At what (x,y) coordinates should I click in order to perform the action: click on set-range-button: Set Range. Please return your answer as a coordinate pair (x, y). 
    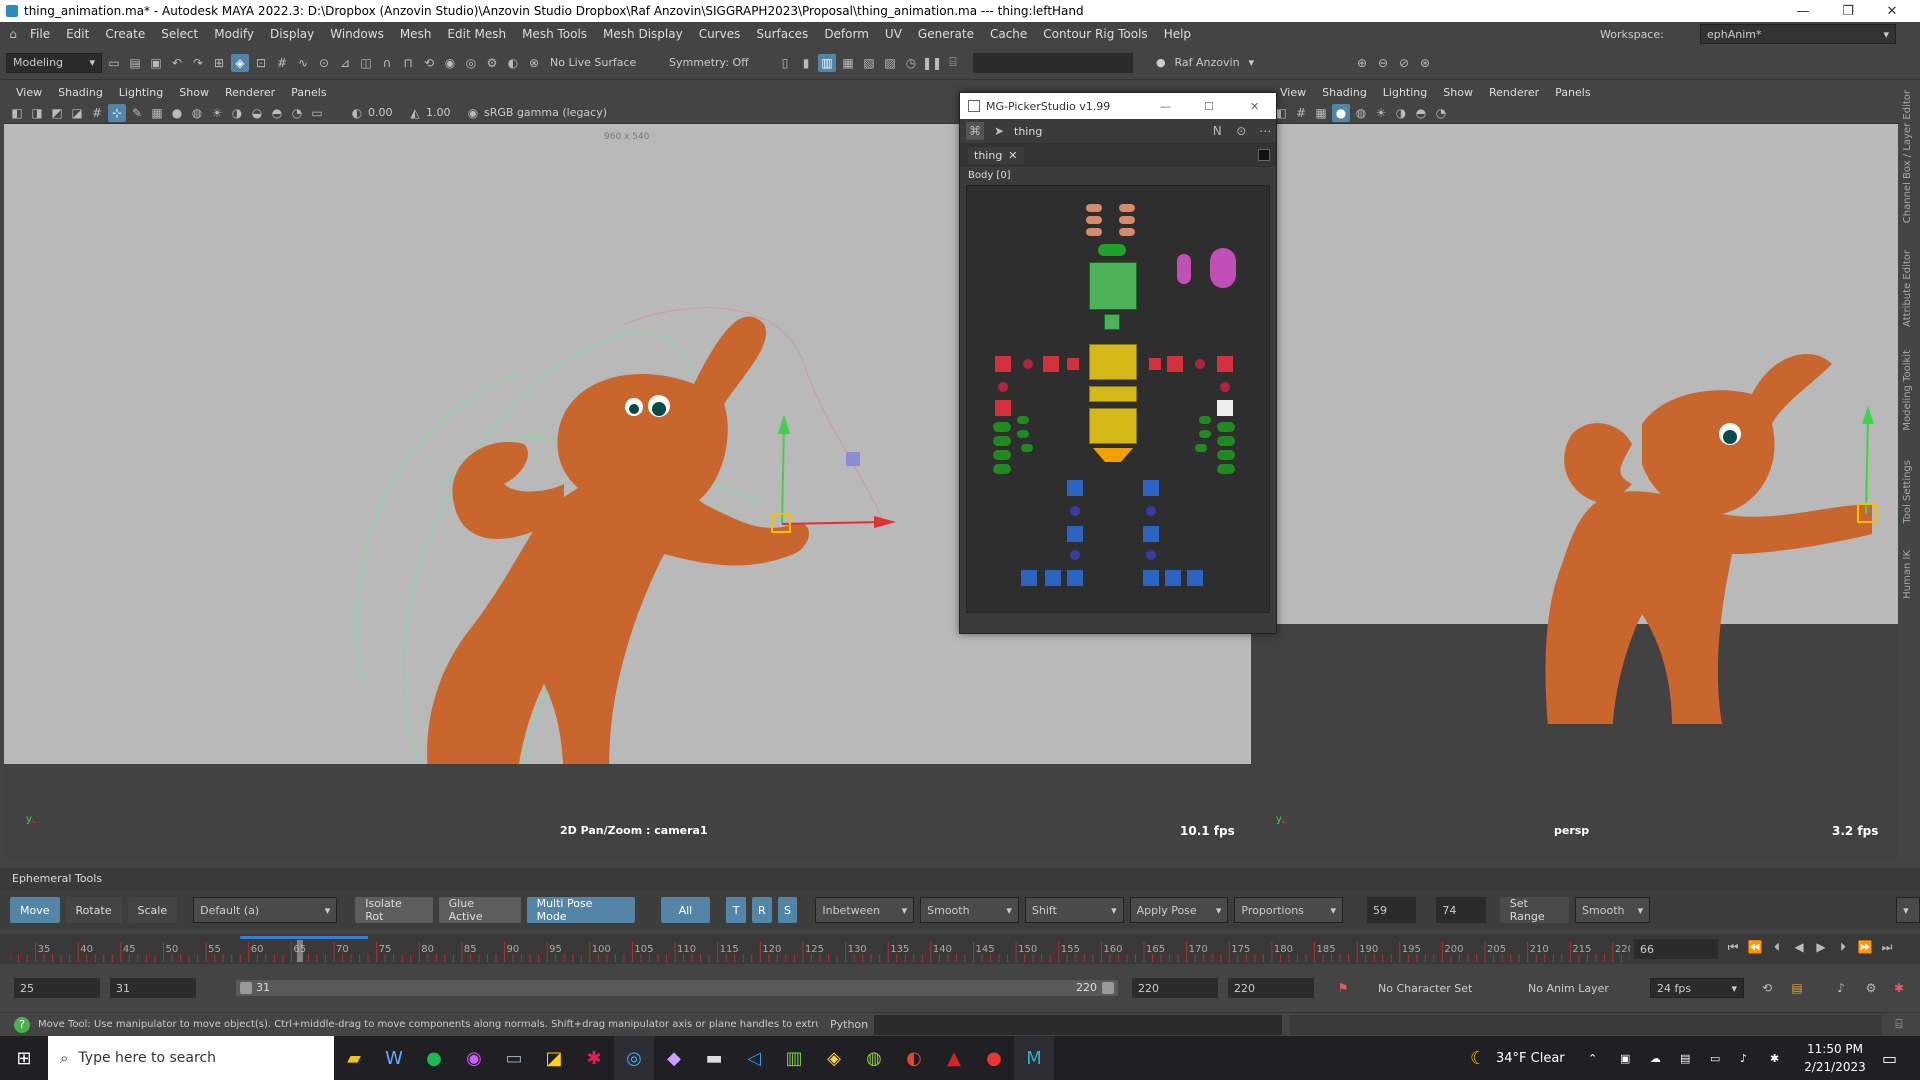
    Looking at the image, I should click on (1534, 910).